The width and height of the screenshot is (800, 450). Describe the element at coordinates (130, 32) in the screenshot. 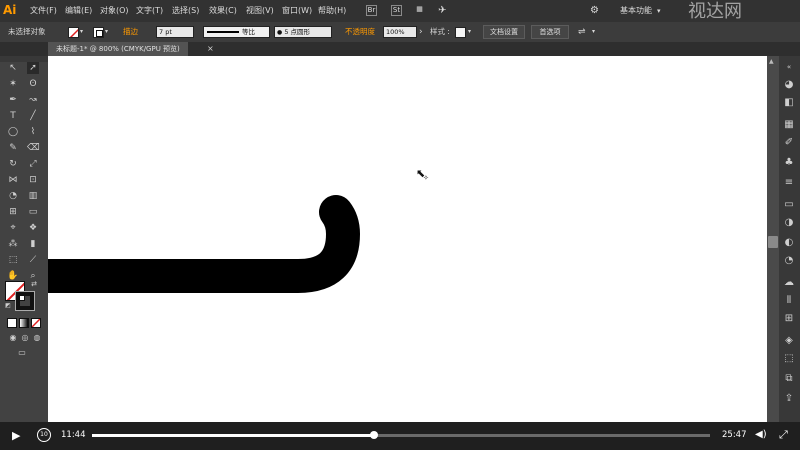

I see `stroke-label: 描边` at that location.